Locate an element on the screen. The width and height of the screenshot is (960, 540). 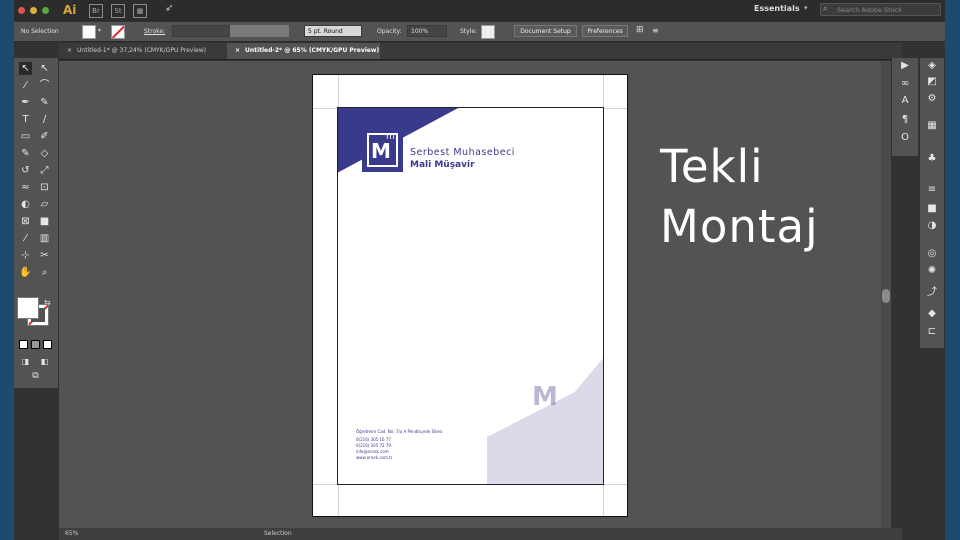
selection-tool-icon: ↖ is located at coordinates (25, 68).